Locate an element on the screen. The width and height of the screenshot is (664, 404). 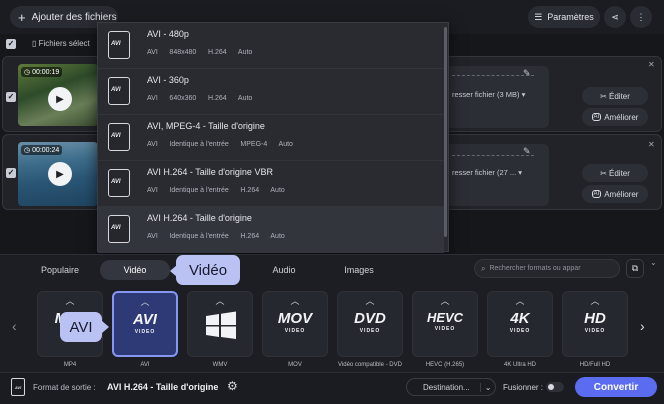
ai-icon: AI is located at coordinates (596, 117).